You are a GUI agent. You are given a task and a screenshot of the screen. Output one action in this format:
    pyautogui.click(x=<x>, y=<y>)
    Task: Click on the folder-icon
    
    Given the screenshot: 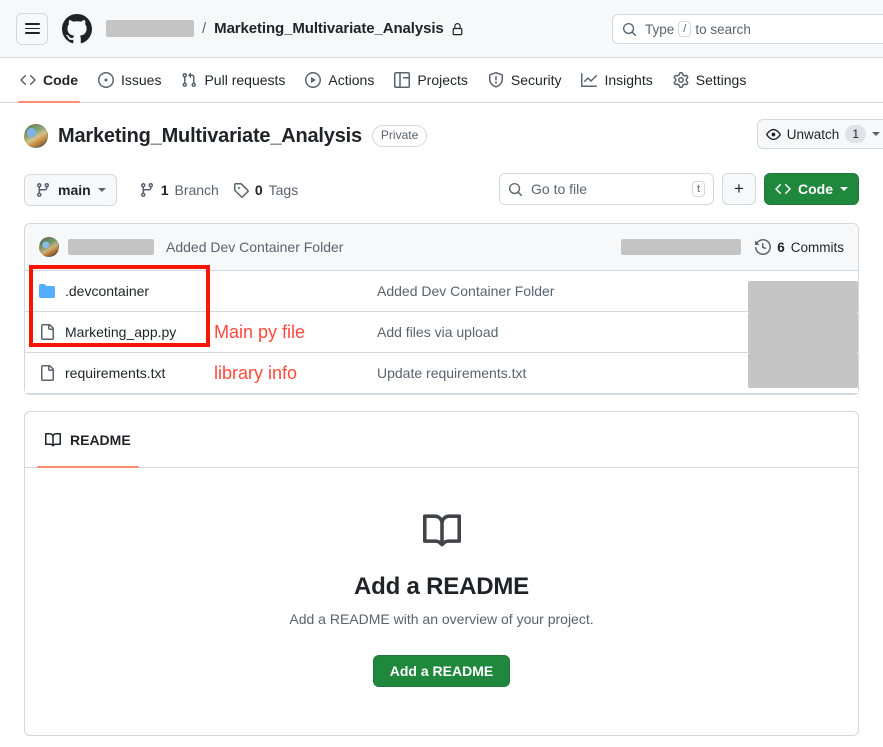 What is the action you would take?
    pyautogui.click(x=47, y=291)
    